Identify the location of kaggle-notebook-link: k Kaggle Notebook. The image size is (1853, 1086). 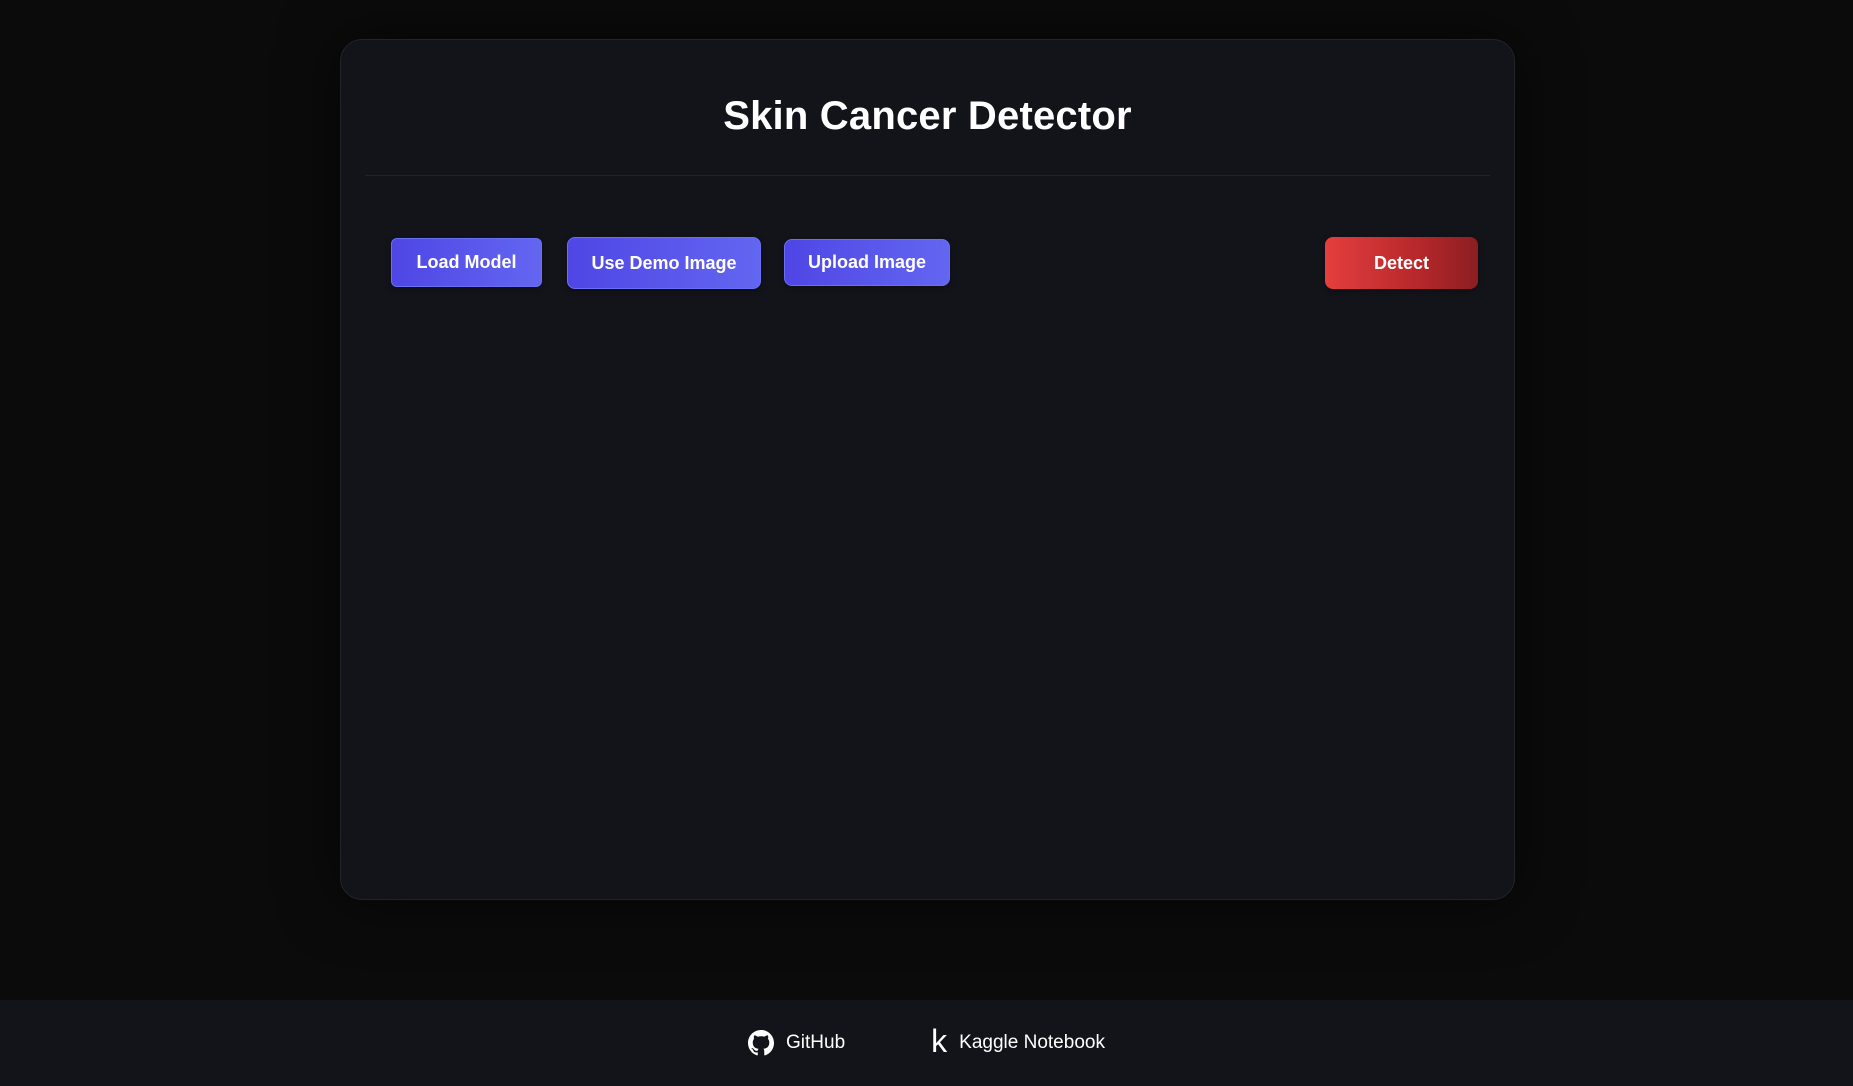
(1018, 1041).